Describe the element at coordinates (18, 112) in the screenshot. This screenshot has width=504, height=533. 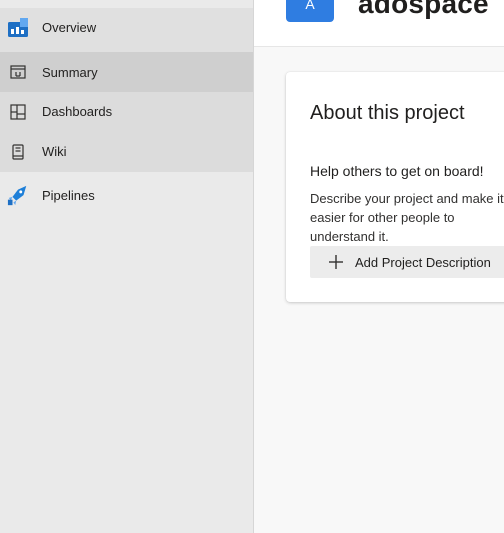
I see `dashboards-icon` at that location.